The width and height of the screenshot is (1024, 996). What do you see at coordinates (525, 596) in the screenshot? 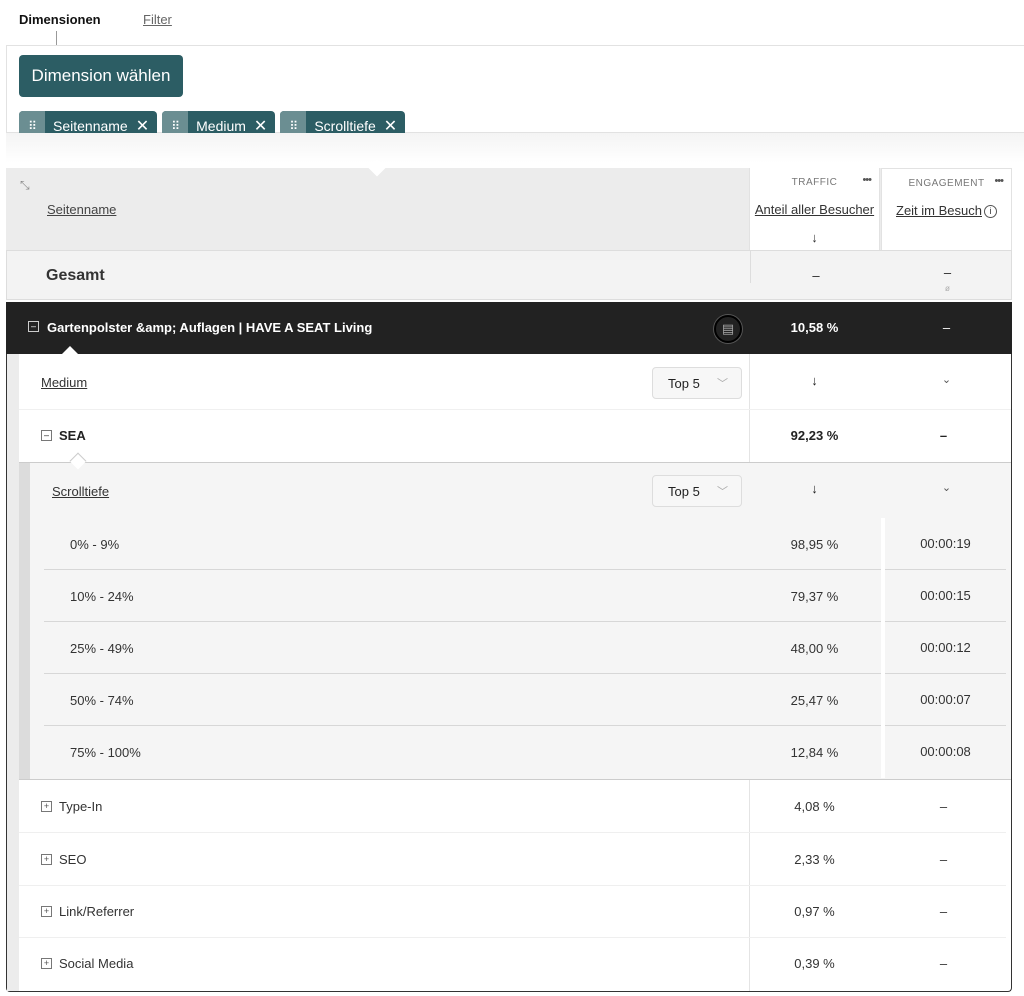
I see `table-row: 10% - 24% 79,37 % 00:00:15` at bounding box center [525, 596].